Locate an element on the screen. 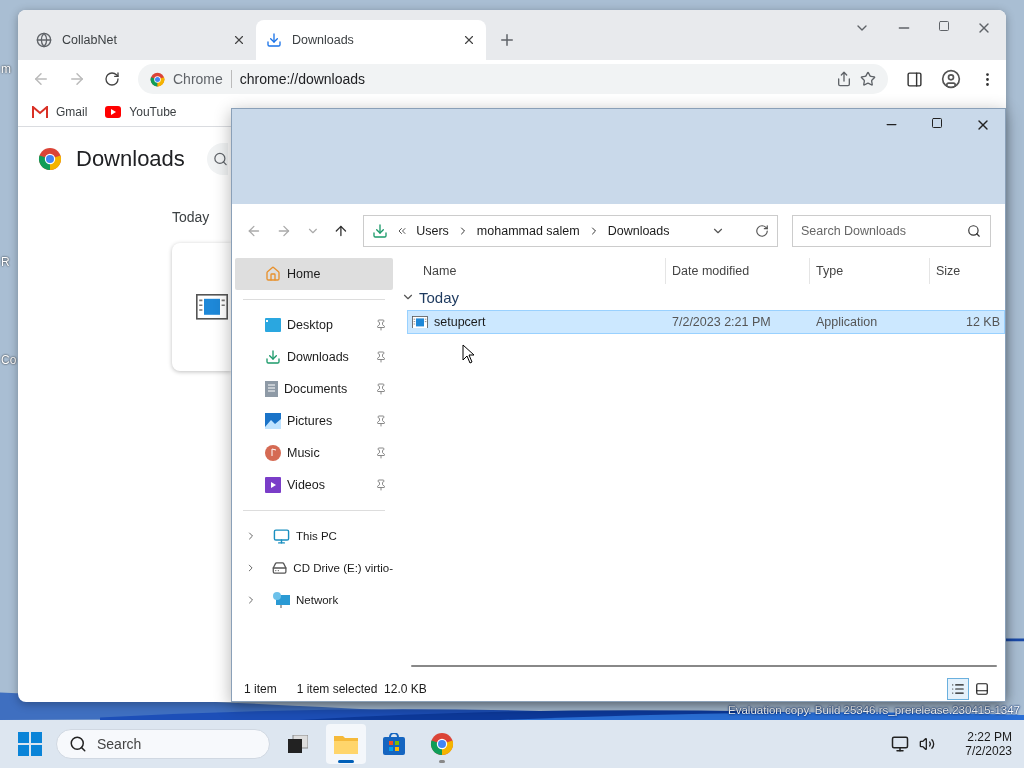 The image size is (1024, 768). task-view-icon is located at coordinates (298, 744).